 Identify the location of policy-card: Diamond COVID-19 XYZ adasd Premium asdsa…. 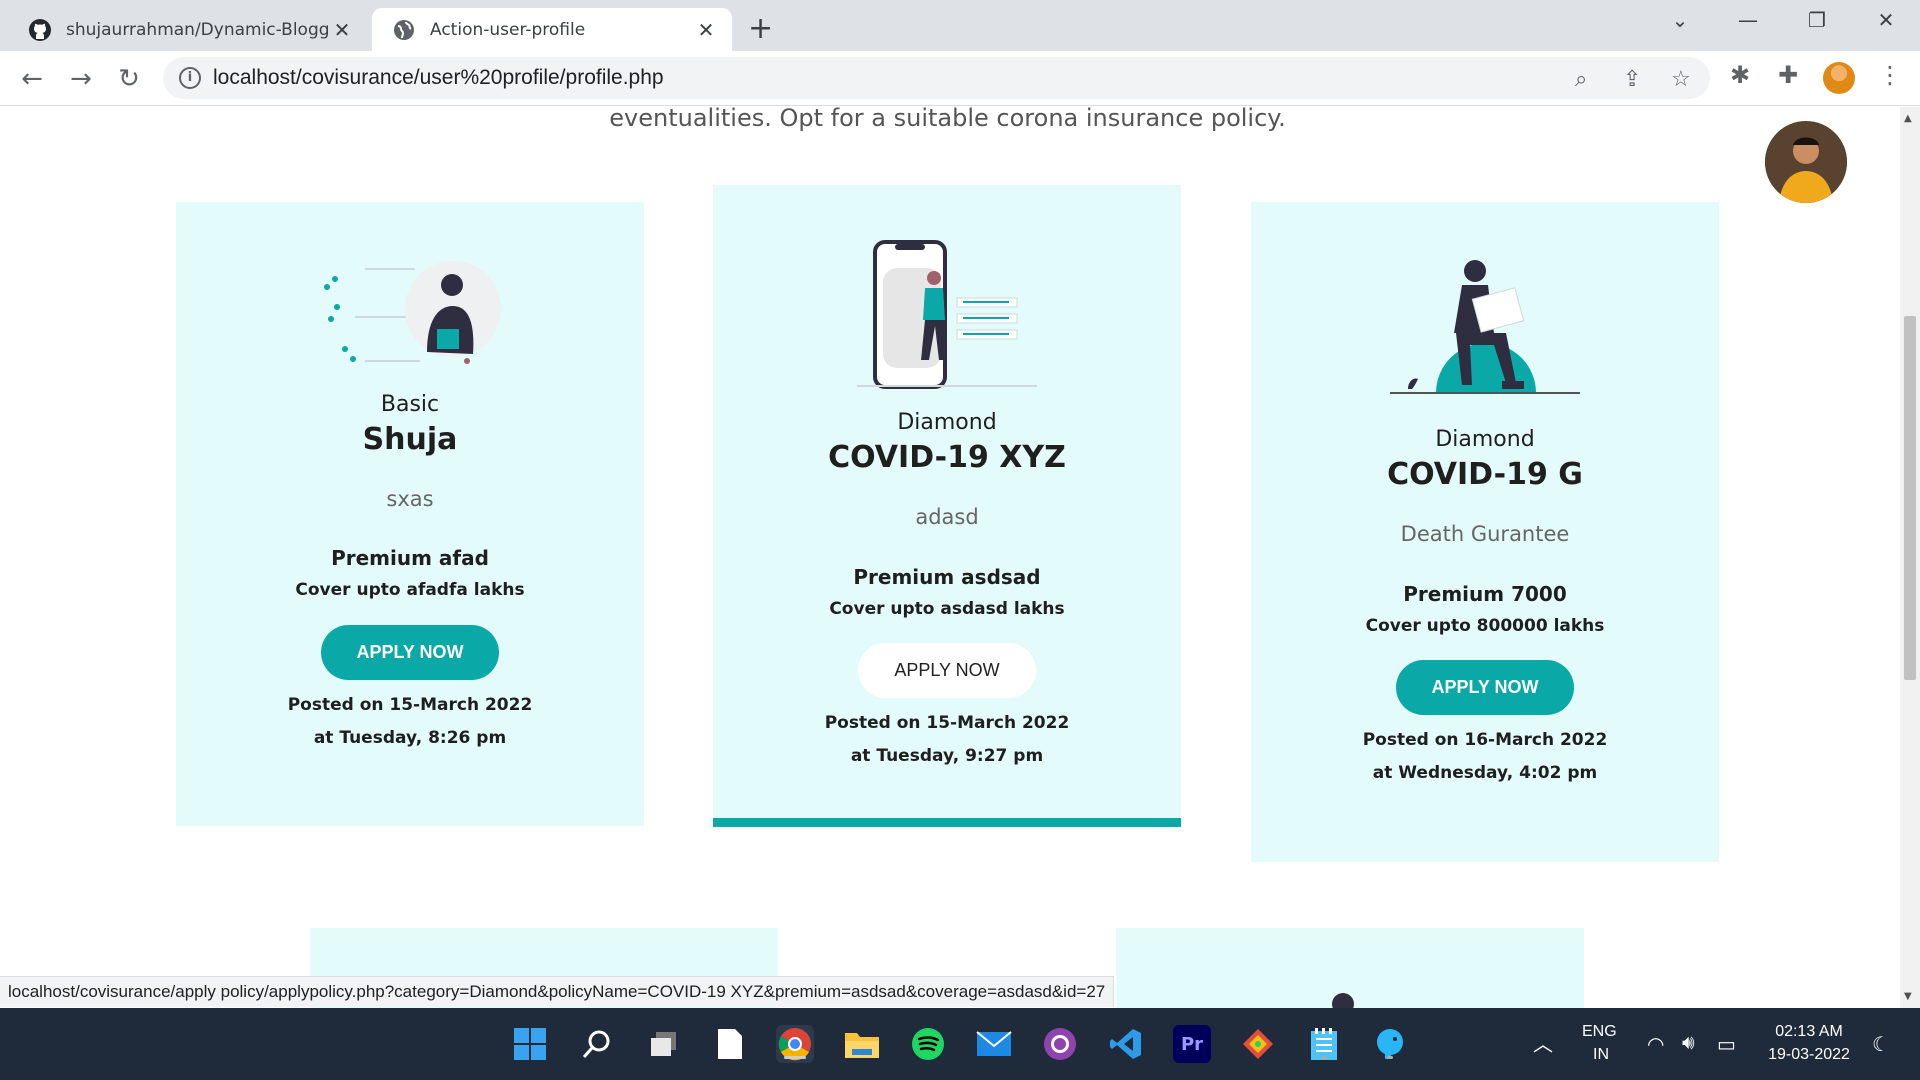
(947, 506).